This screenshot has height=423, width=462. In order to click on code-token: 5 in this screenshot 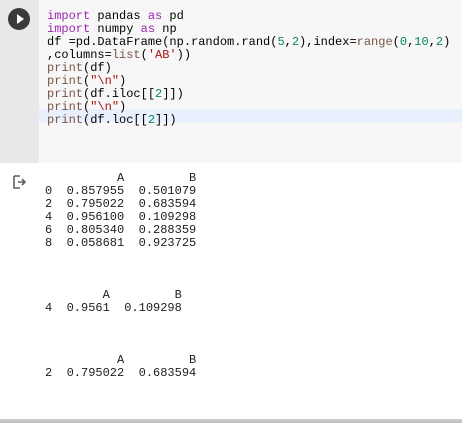, I will do `click(281, 42)`.